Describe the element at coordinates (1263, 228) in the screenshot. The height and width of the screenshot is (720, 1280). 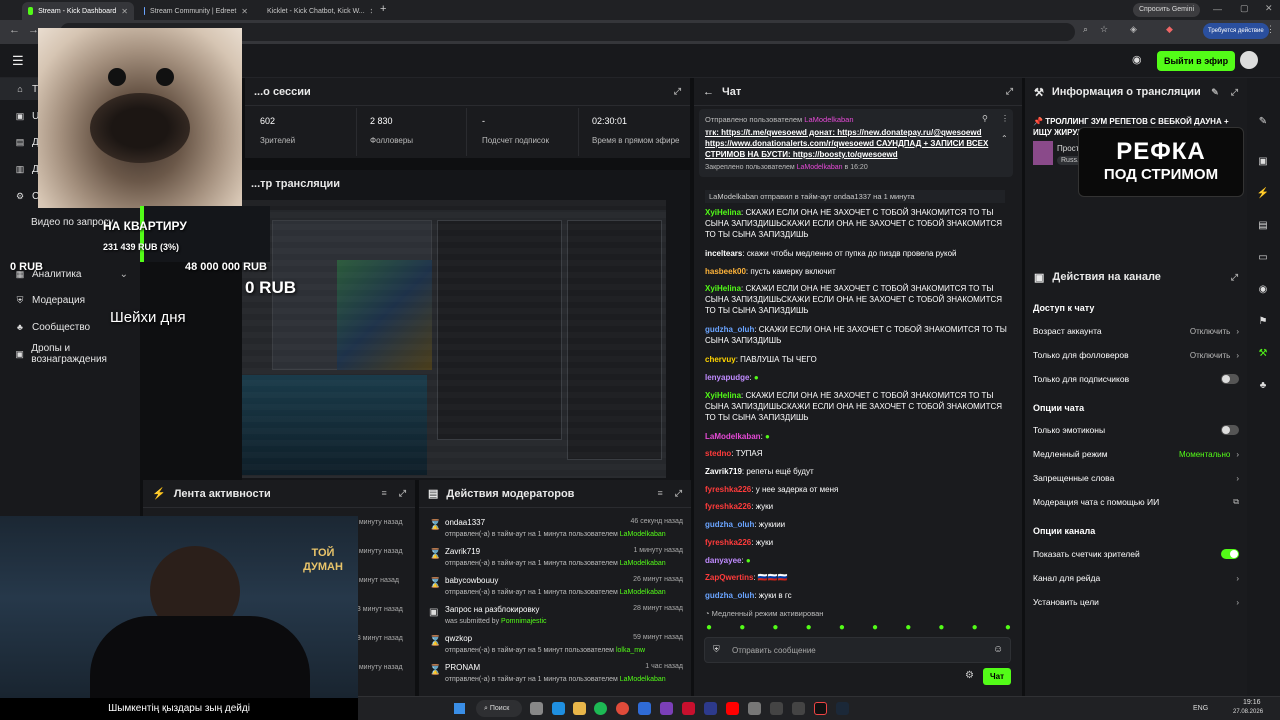
I see `list-icon: ▤` at that location.